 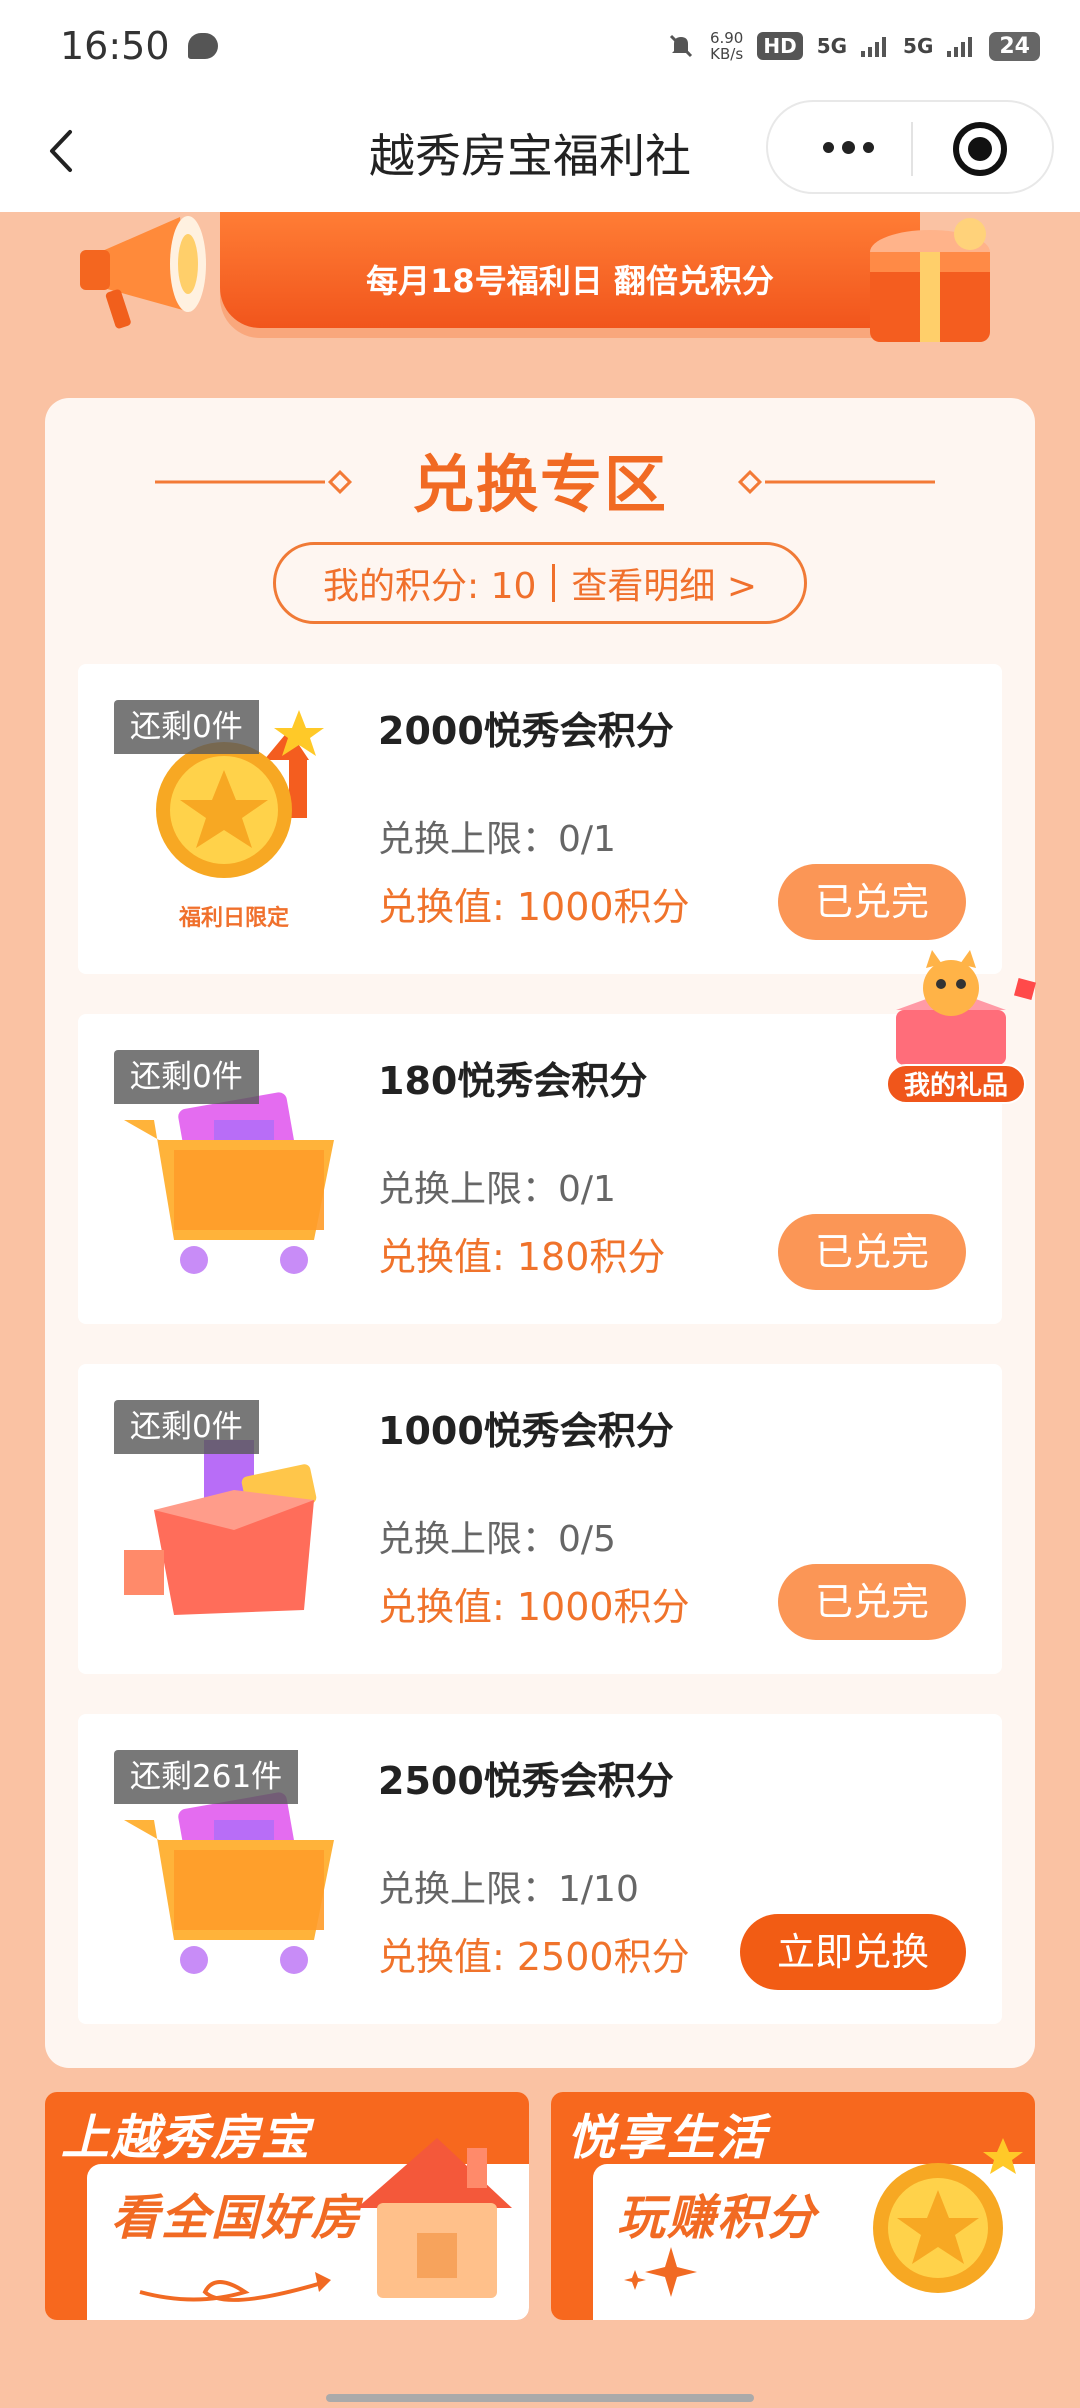 I want to click on my-points-label: 我的积分: 10, so click(x=430, y=586).